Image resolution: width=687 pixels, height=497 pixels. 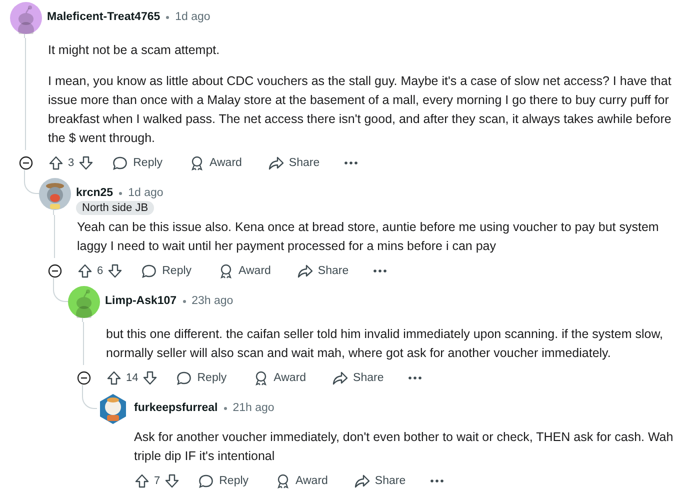 I want to click on username: furkeepsfurreal, so click(x=176, y=408).